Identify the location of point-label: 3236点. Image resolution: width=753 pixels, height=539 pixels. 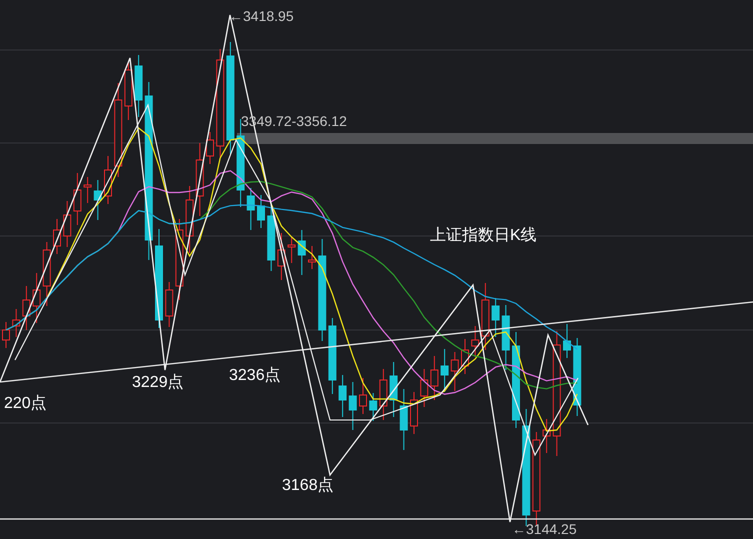
(255, 375).